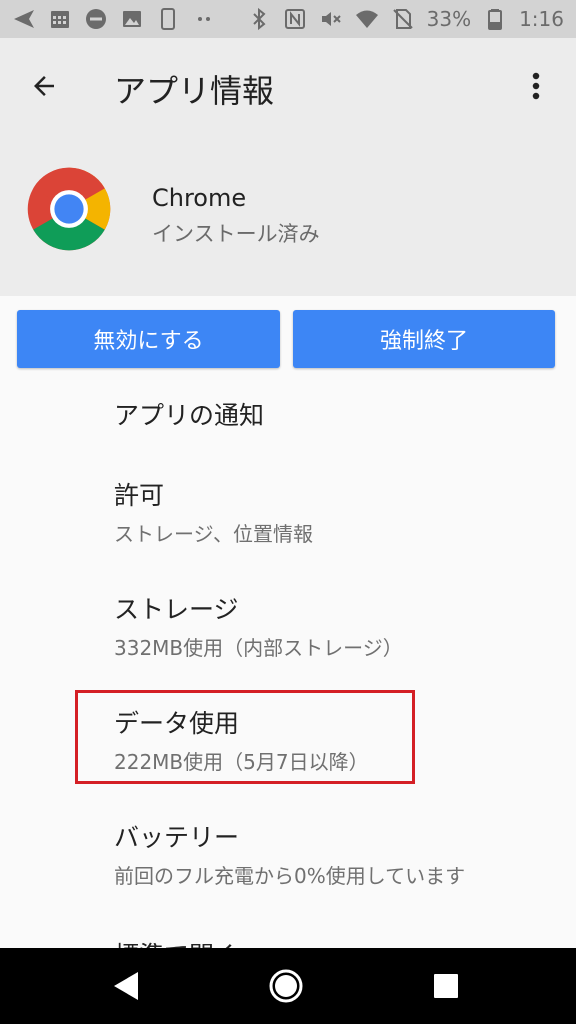 This screenshot has width=576, height=1024. What do you see at coordinates (541, 19) in the screenshot?
I see `clock: 1:16` at bounding box center [541, 19].